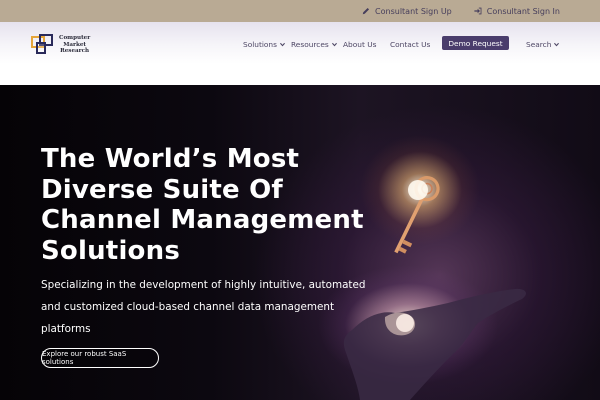 The width and height of the screenshot is (600, 400). Describe the element at coordinates (310, 44) in the screenshot. I see `nav-item-label: Resources` at that location.